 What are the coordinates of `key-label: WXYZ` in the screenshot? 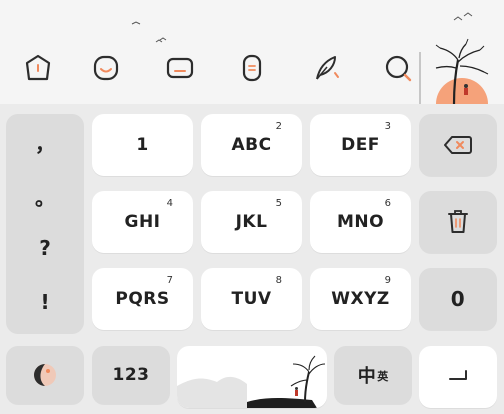 It's located at (360, 299).